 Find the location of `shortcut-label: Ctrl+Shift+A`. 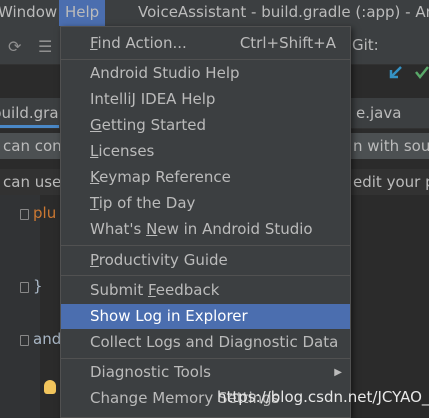

shortcut-label: Ctrl+Shift+A is located at coordinates (287, 43).